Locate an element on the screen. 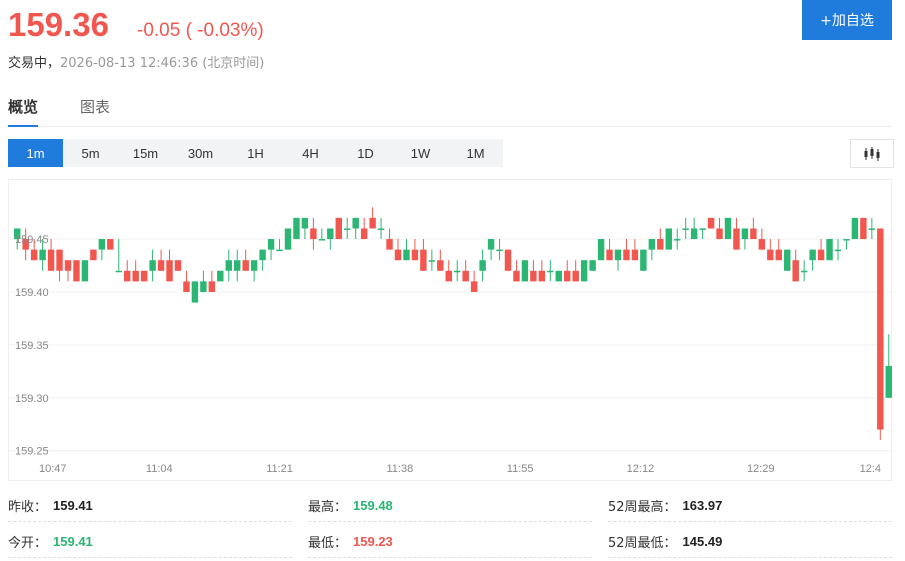  interval-selector: 1m 5m 15m 30m 1H 4H 1D 1W 1M is located at coordinates (255, 153).